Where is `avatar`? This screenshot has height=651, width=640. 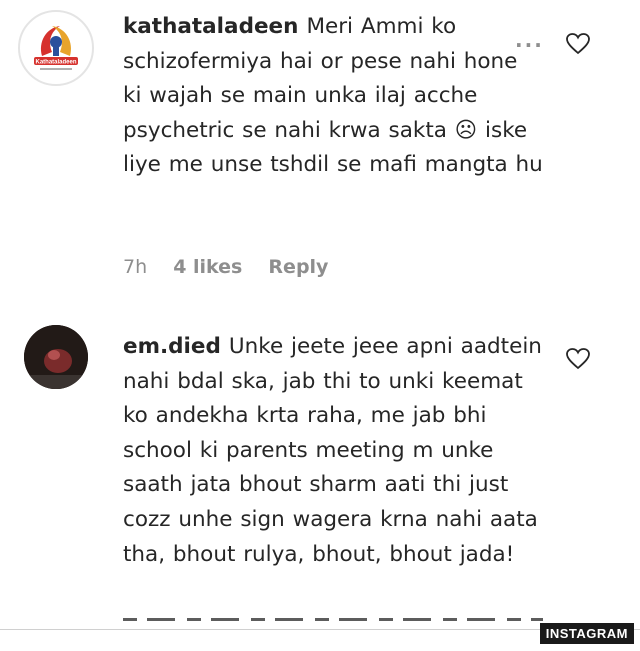 avatar is located at coordinates (56, 357).